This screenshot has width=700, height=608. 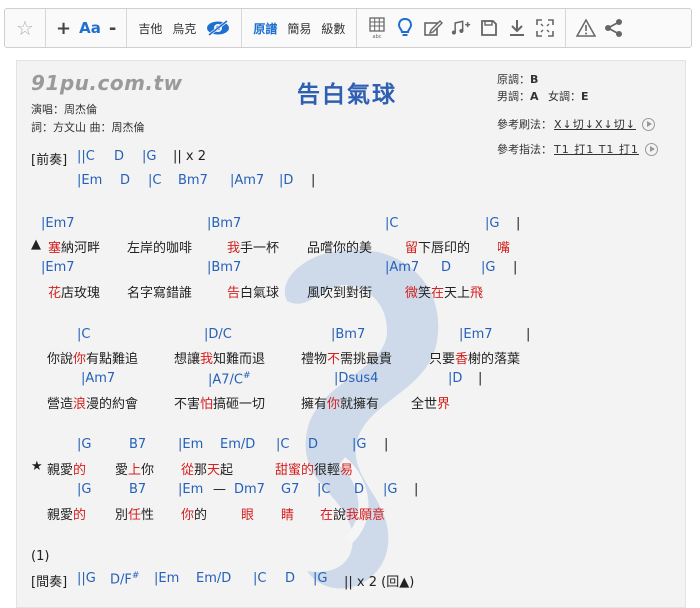 What do you see at coordinates (249, 489) in the screenshot?
I see `chord: Dm7` at bounding box center [249, 489].